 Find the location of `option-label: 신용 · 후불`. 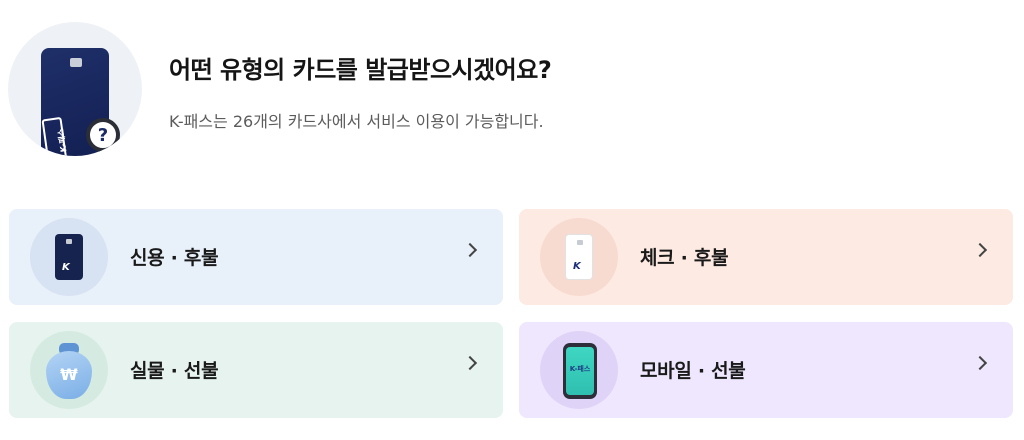

option-label: 신용 · 후불 is located at coordinates (174, 258).